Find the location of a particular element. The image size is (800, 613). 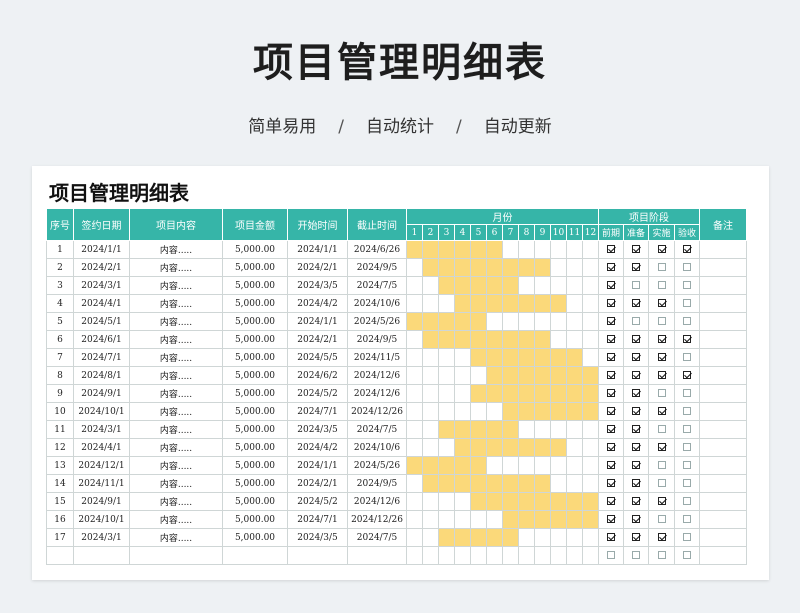

cell-seq: 7 is located at coordinates (60, 357).